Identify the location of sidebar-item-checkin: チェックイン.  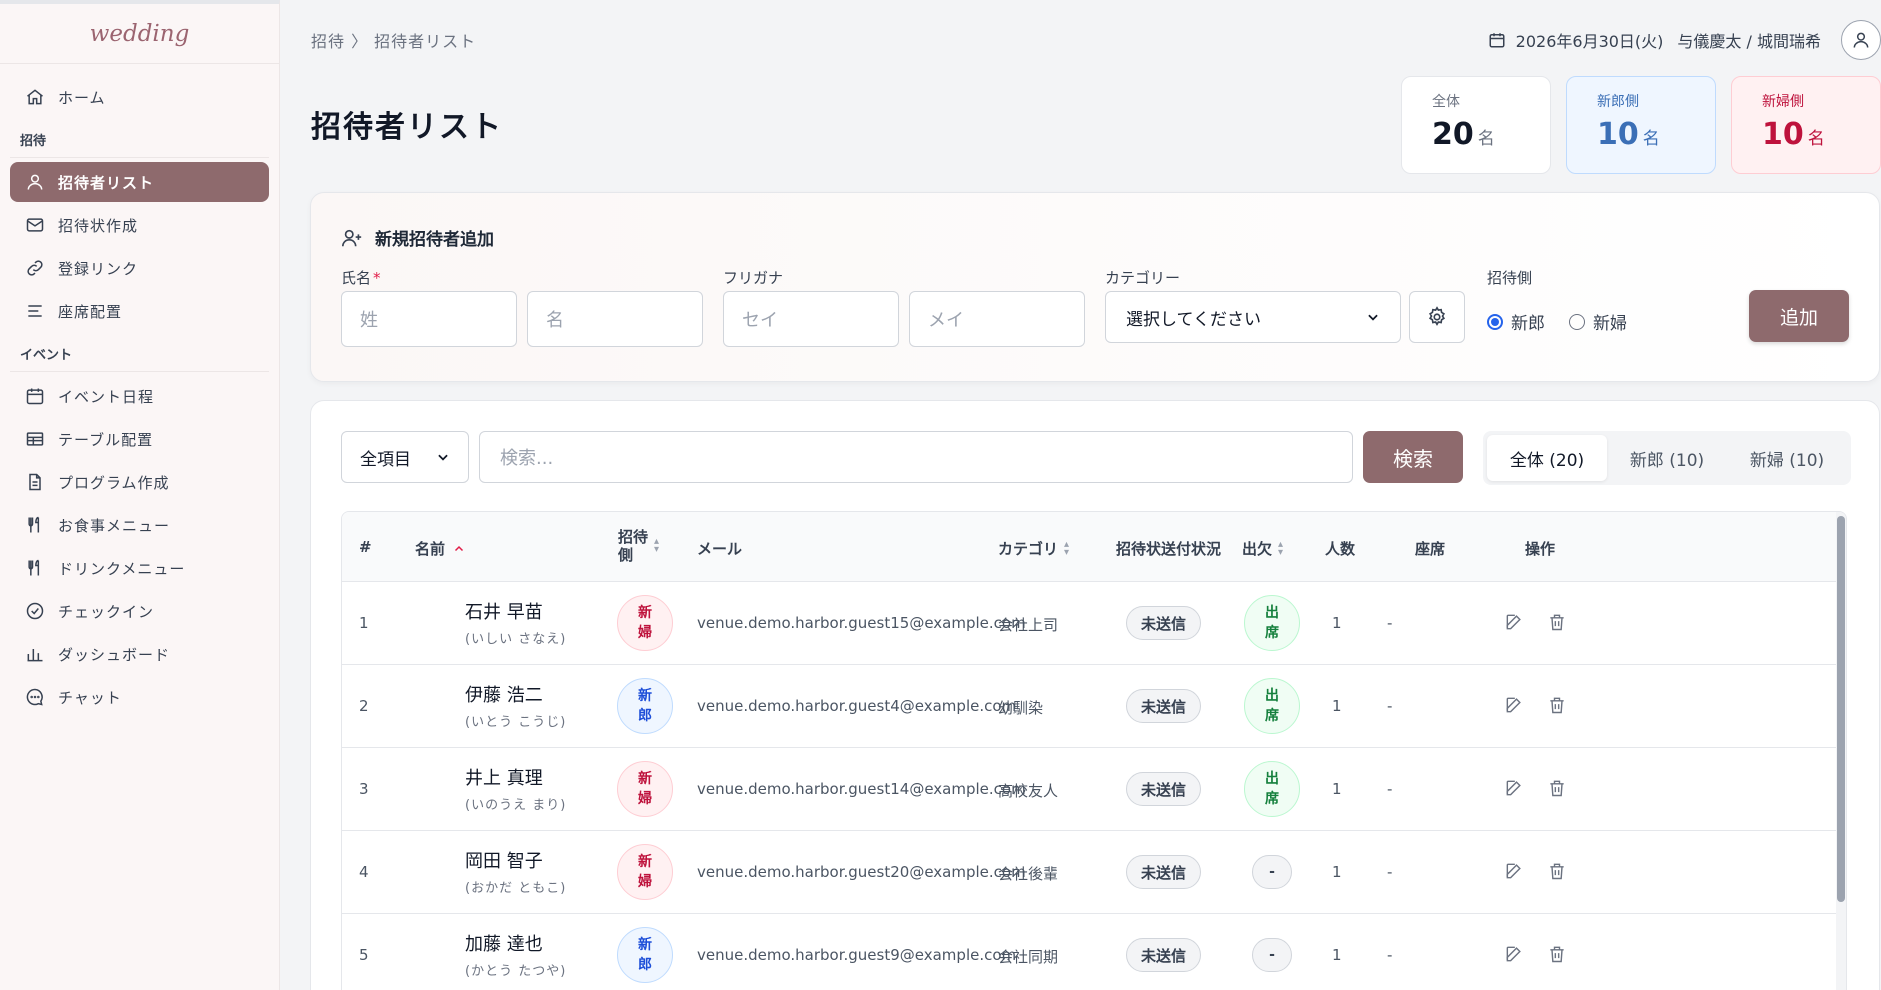
(139, 611).